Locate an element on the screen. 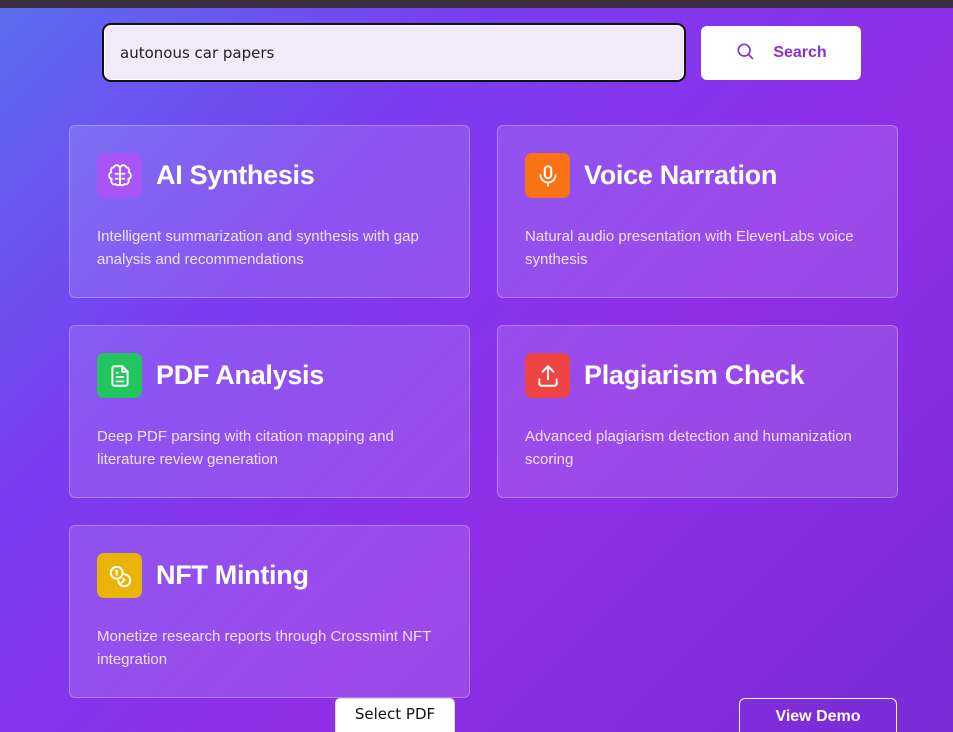 The width and height of the screenshot is (953, 732). microphone-icon is located at coordinates (547, 175).